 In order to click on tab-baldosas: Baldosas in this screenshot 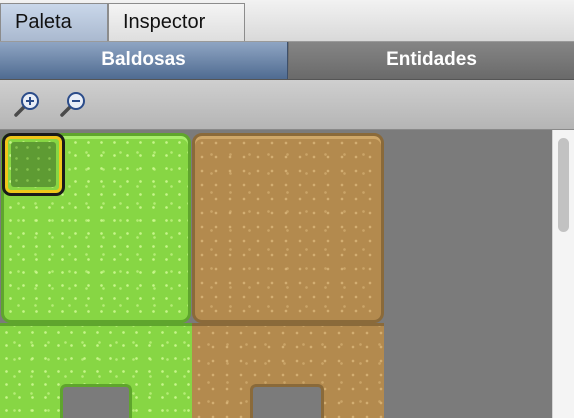, I will do `click(144, 60)`.